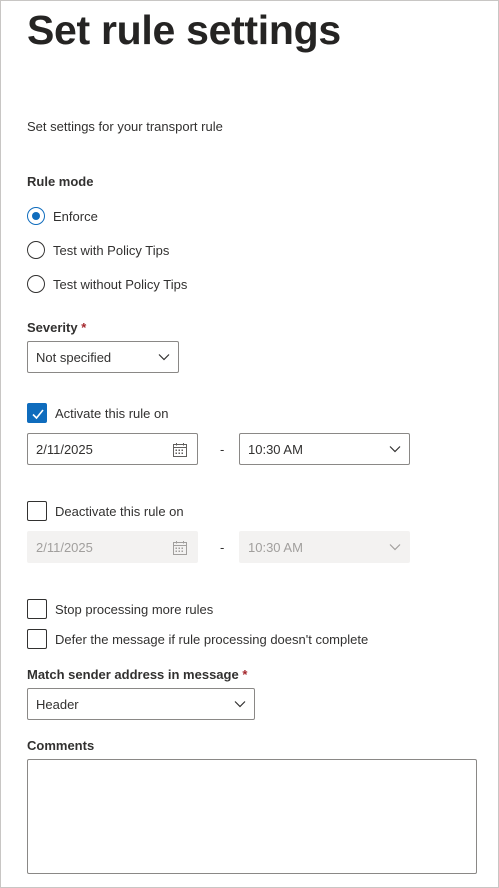  I want to click on severity-label: Severity *, so click(56, 327).